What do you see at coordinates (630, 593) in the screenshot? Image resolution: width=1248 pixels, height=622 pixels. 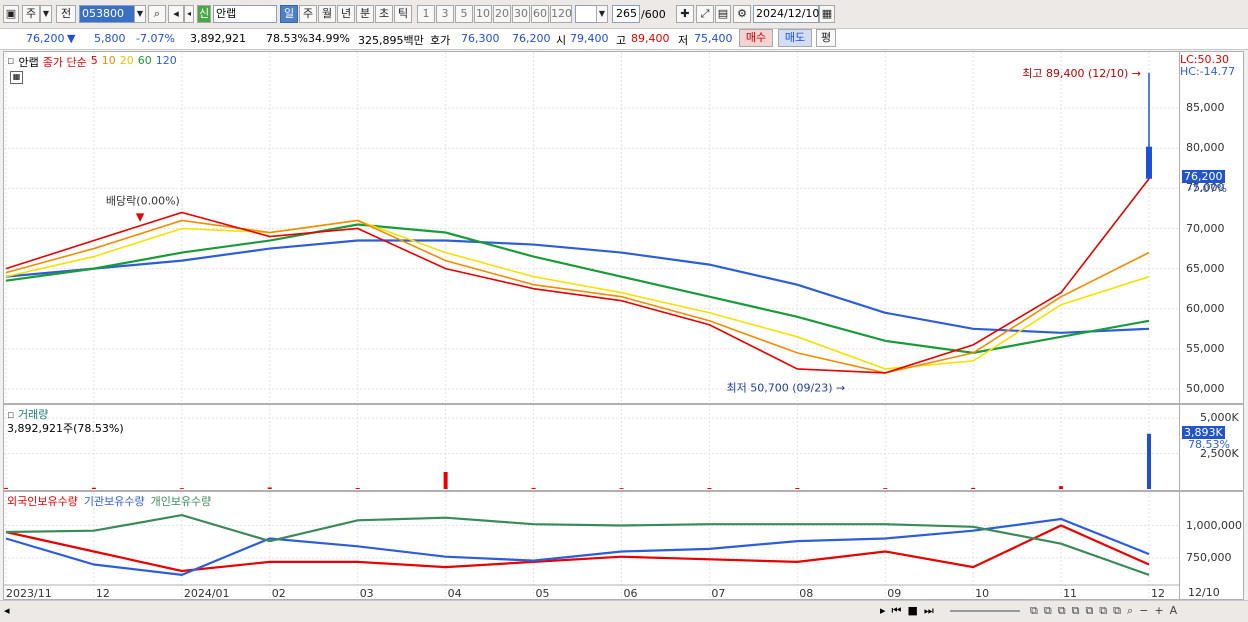 I see `x-tick-label: 06` at bounding box center [630, 593].